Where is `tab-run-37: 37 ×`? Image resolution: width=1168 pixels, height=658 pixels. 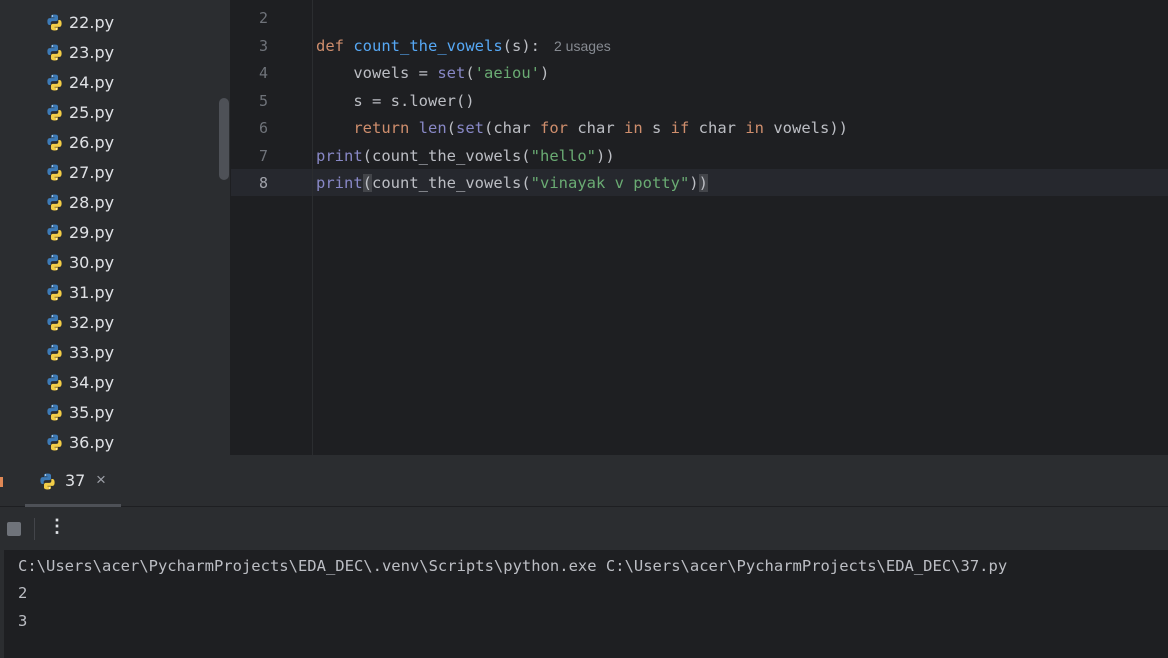 tab-run-37: 37 × is located at coordinates (73, 481).